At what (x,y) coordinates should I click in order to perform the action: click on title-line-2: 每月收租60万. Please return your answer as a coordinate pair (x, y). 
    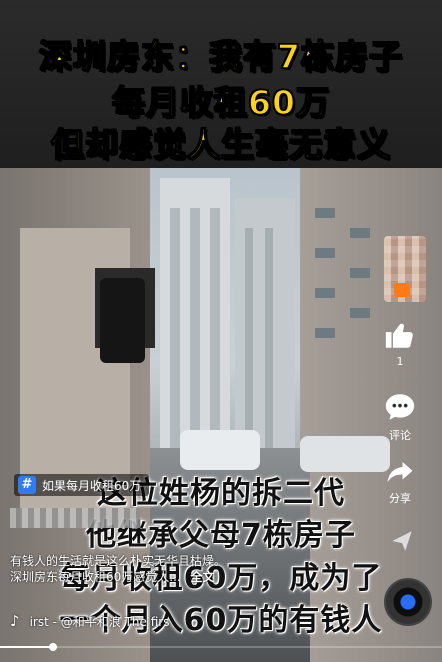
    Looking at the image, I should click on (220, 102).